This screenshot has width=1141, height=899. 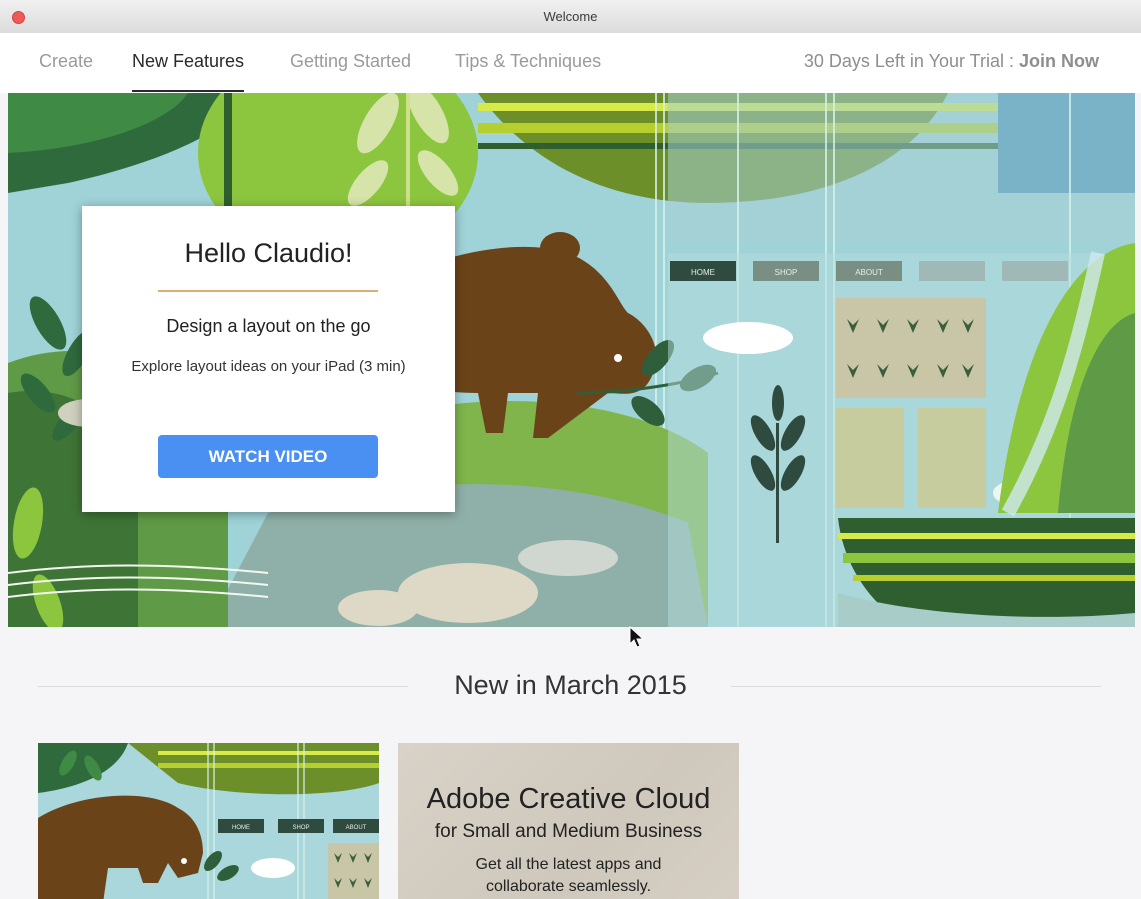 I want to click on trial-notice: 30 Days Left in Your Trial : Join Now, so click(x=951, y=61).